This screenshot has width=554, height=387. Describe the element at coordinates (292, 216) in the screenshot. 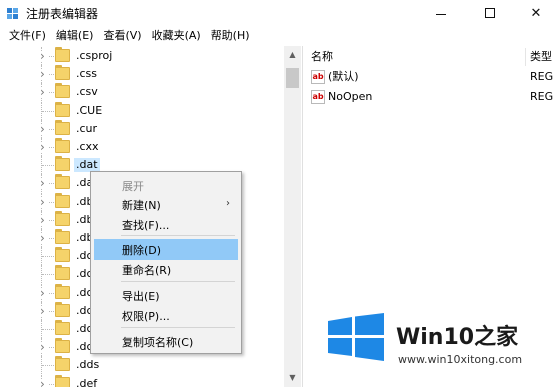

I see `tree-scrollbar: ▲ ▼` at that location.